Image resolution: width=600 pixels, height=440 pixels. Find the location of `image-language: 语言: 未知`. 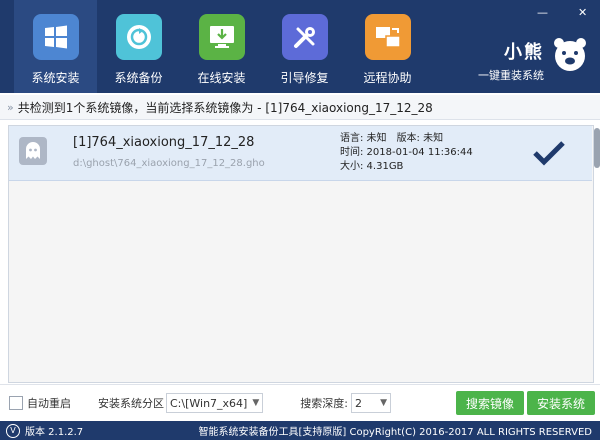

image-language: 语言: 未知 is located at coordinates (363, 138).